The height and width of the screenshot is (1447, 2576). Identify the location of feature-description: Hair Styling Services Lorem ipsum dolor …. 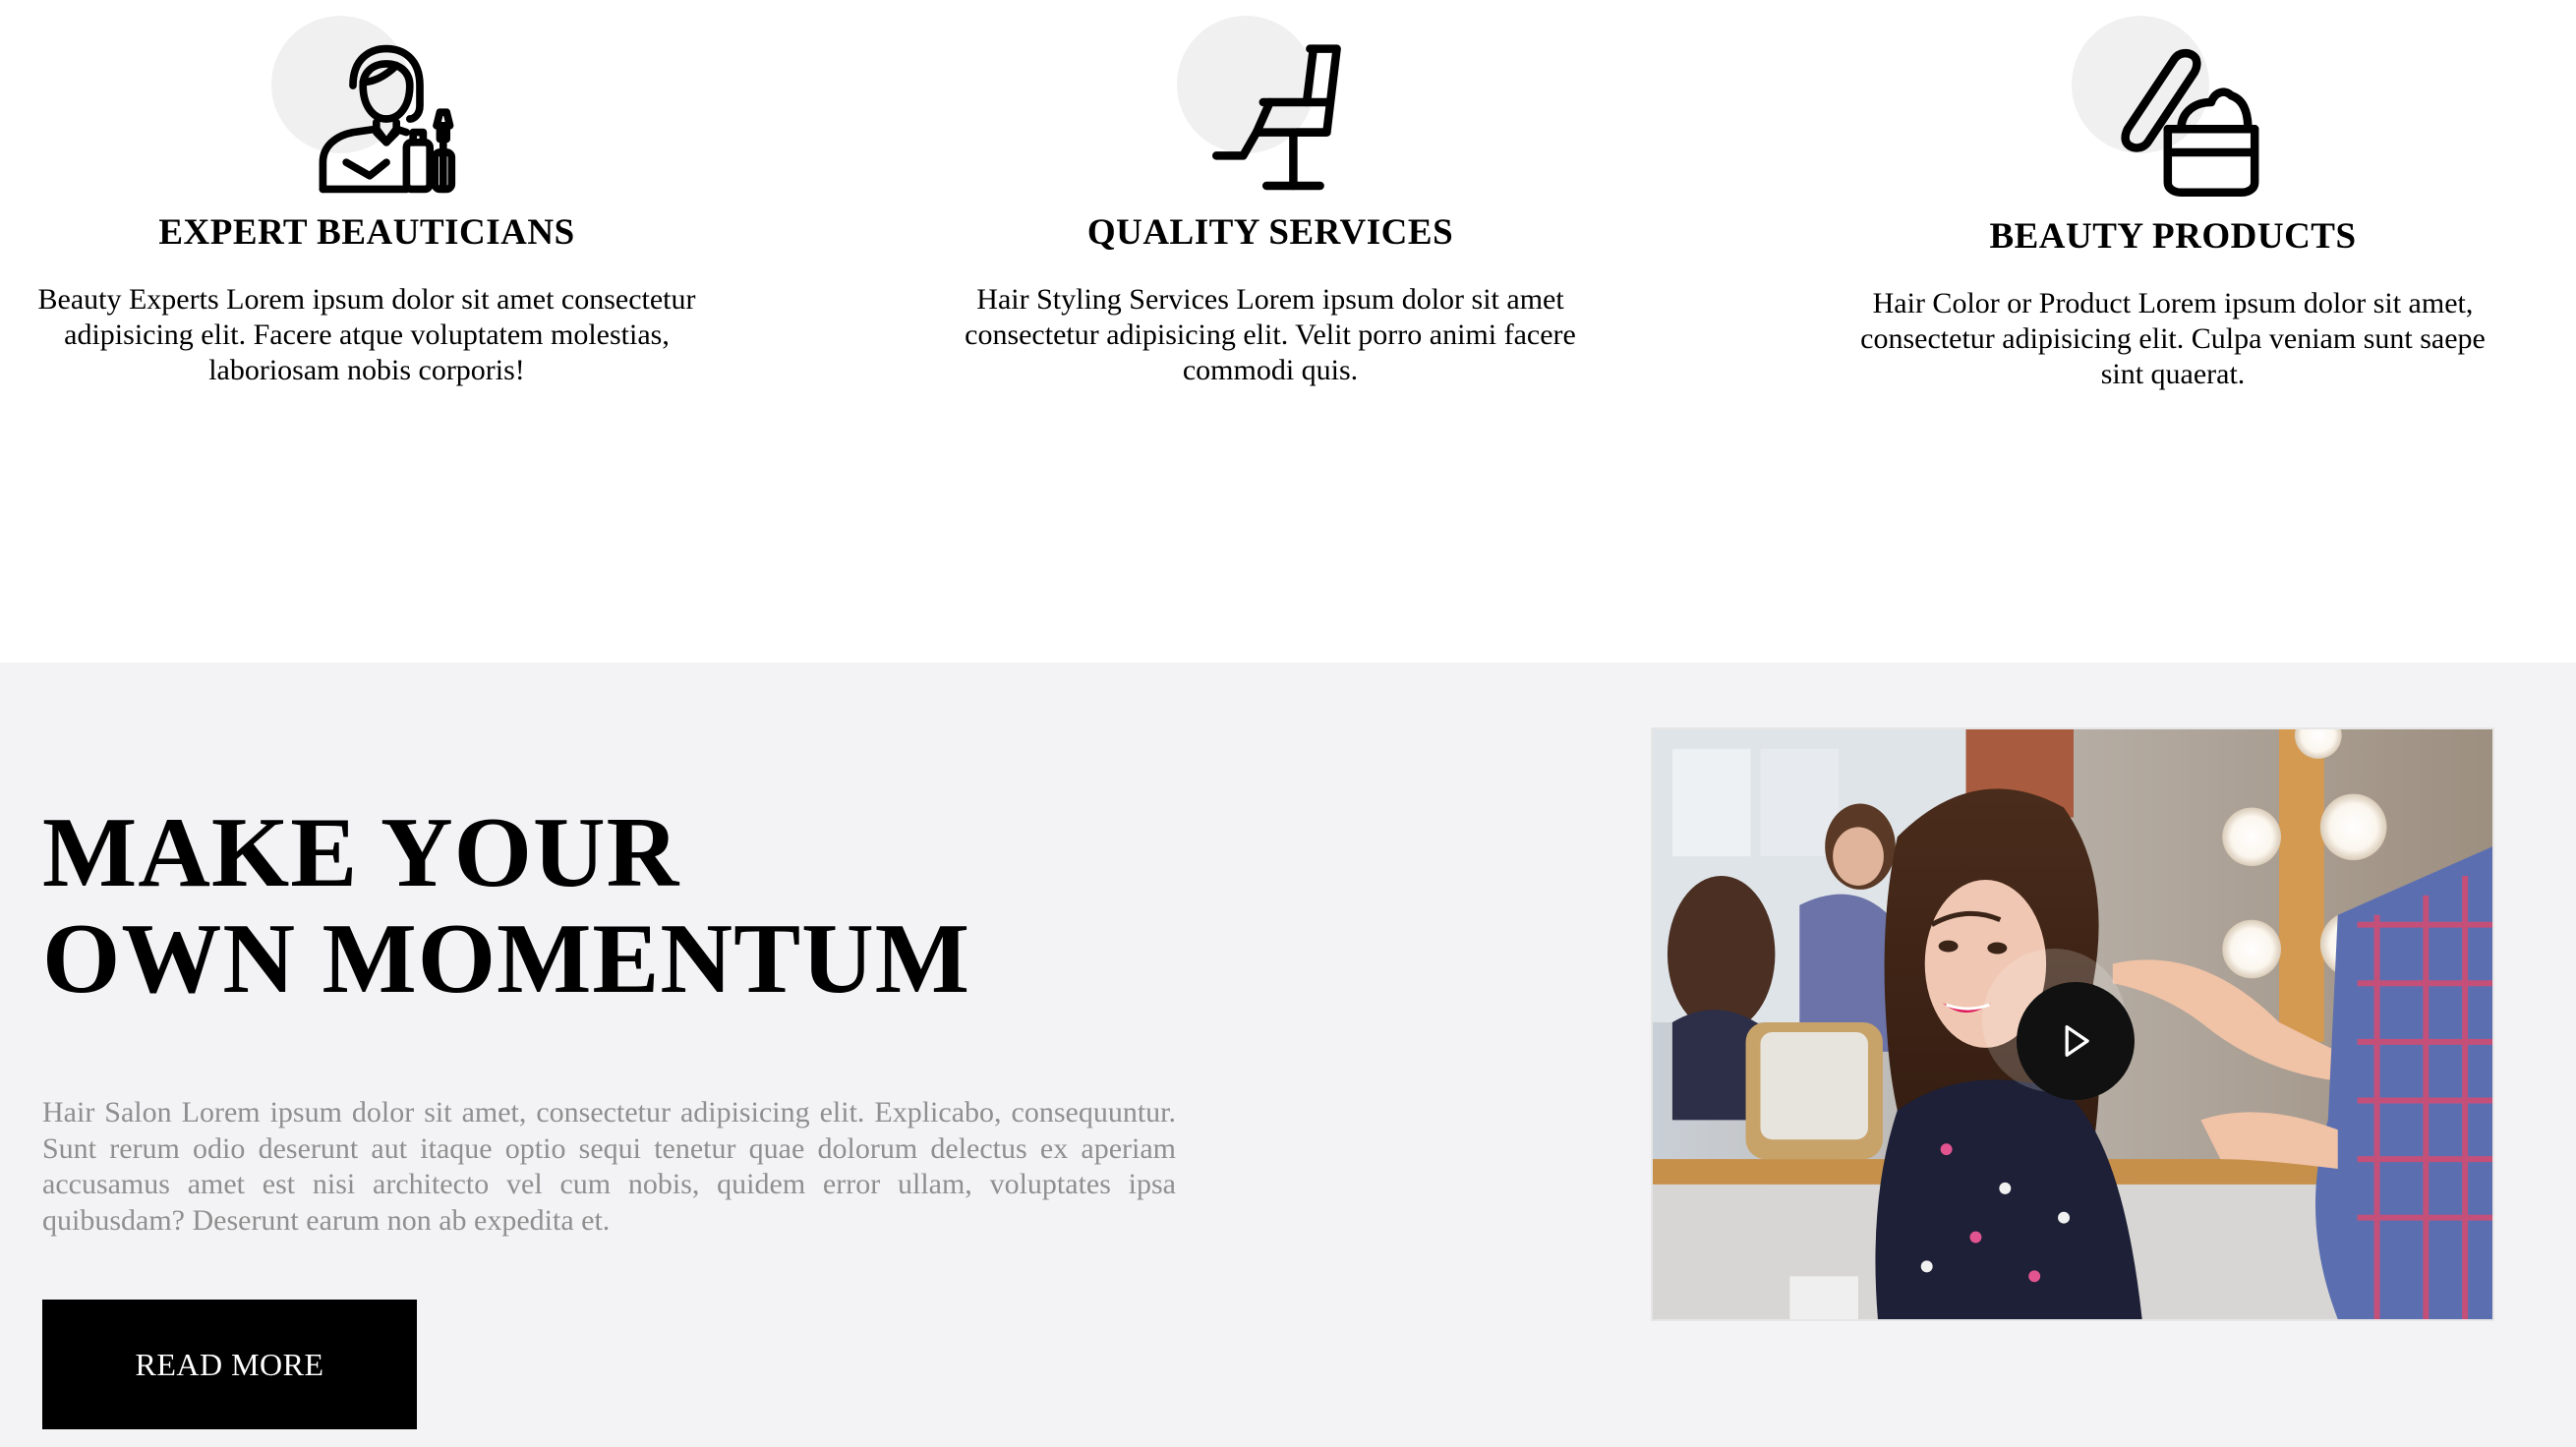
(1270, 334).